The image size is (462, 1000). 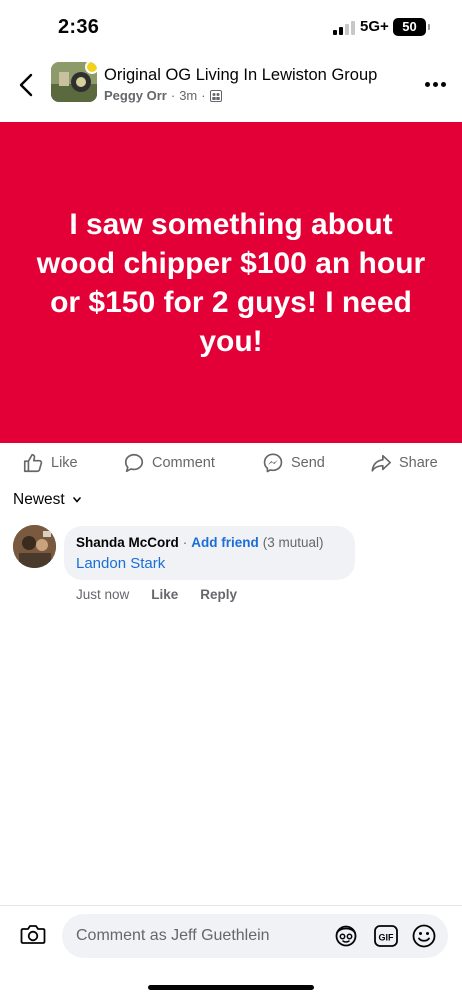 I want to click on comment-bubble-icon, so click(x=134, y=463).